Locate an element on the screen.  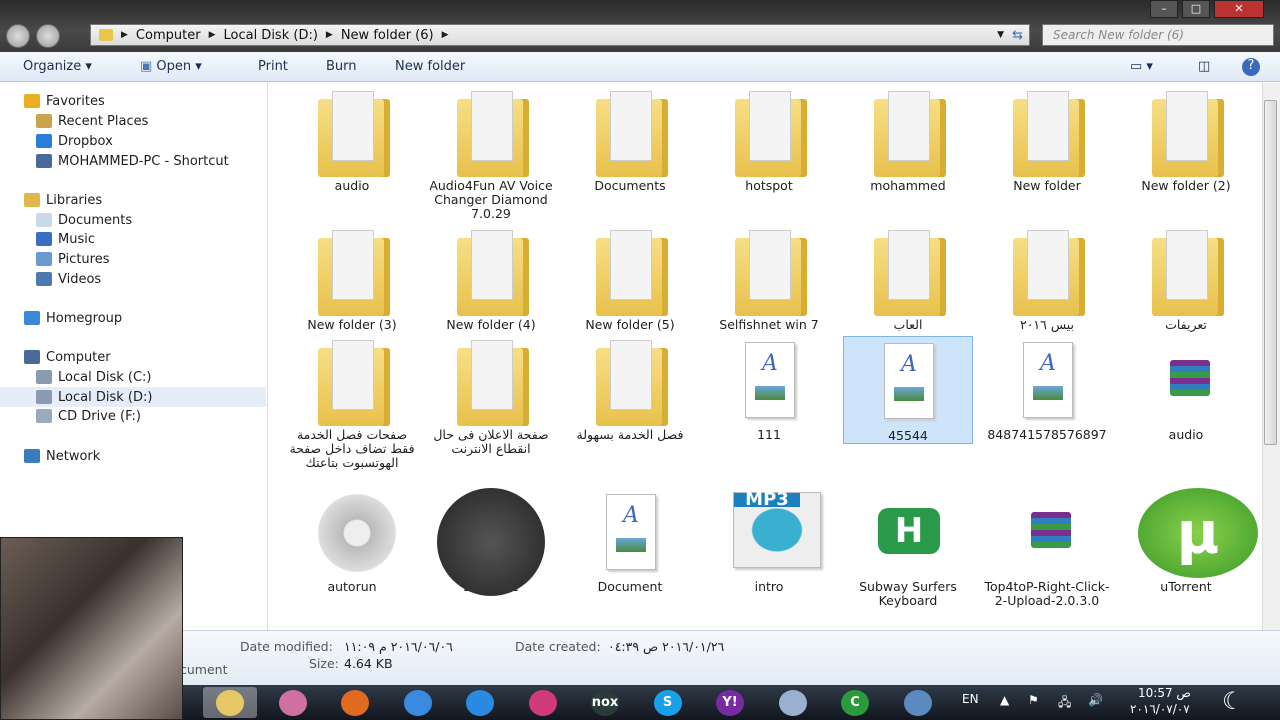
file-name: فصل الخدمة بسهولة is located at coordinates (630, 434).